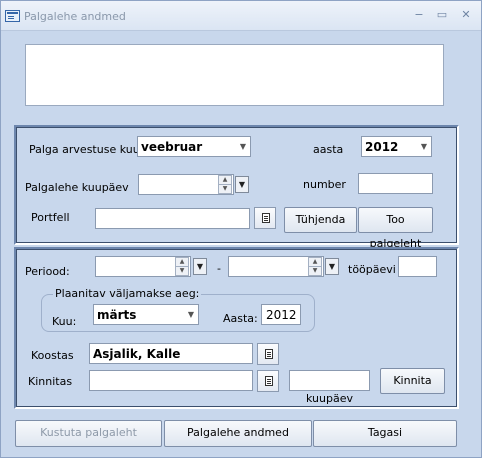 Image resolution: width=482 pixels, height=458 pixels. What do you see at coordinates (332, 266) in the screenshot?
I see `period-end-dropdown-button: ▼` at bounding box center [332, 266].